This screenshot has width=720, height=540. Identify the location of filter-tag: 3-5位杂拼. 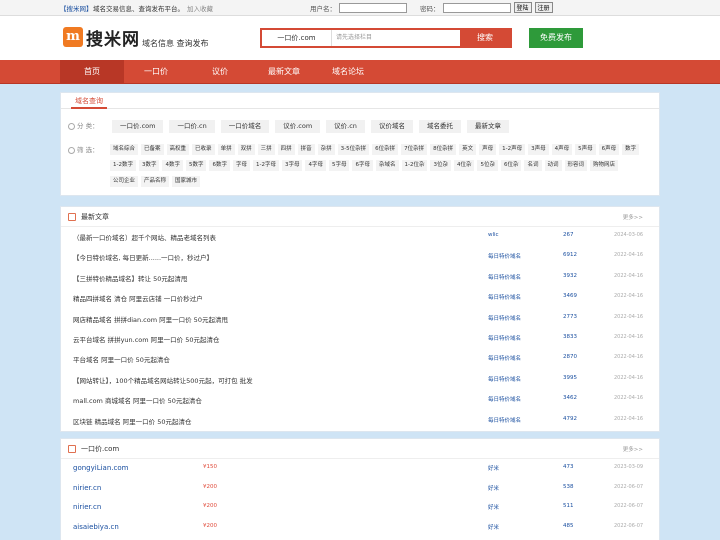
(353, 149).